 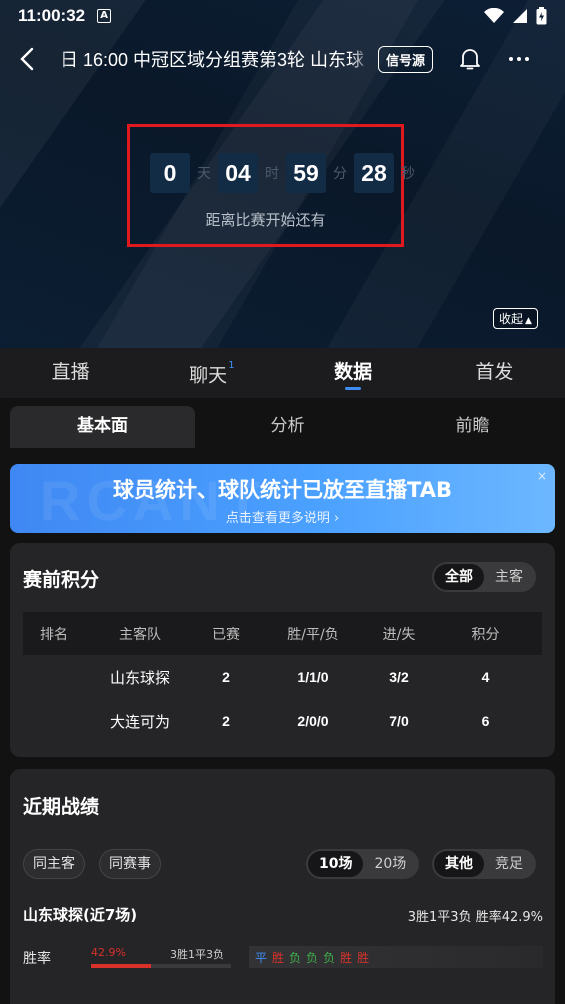 I want to click on status-bar: 11:00:32 A, so click(x=282, y=16).